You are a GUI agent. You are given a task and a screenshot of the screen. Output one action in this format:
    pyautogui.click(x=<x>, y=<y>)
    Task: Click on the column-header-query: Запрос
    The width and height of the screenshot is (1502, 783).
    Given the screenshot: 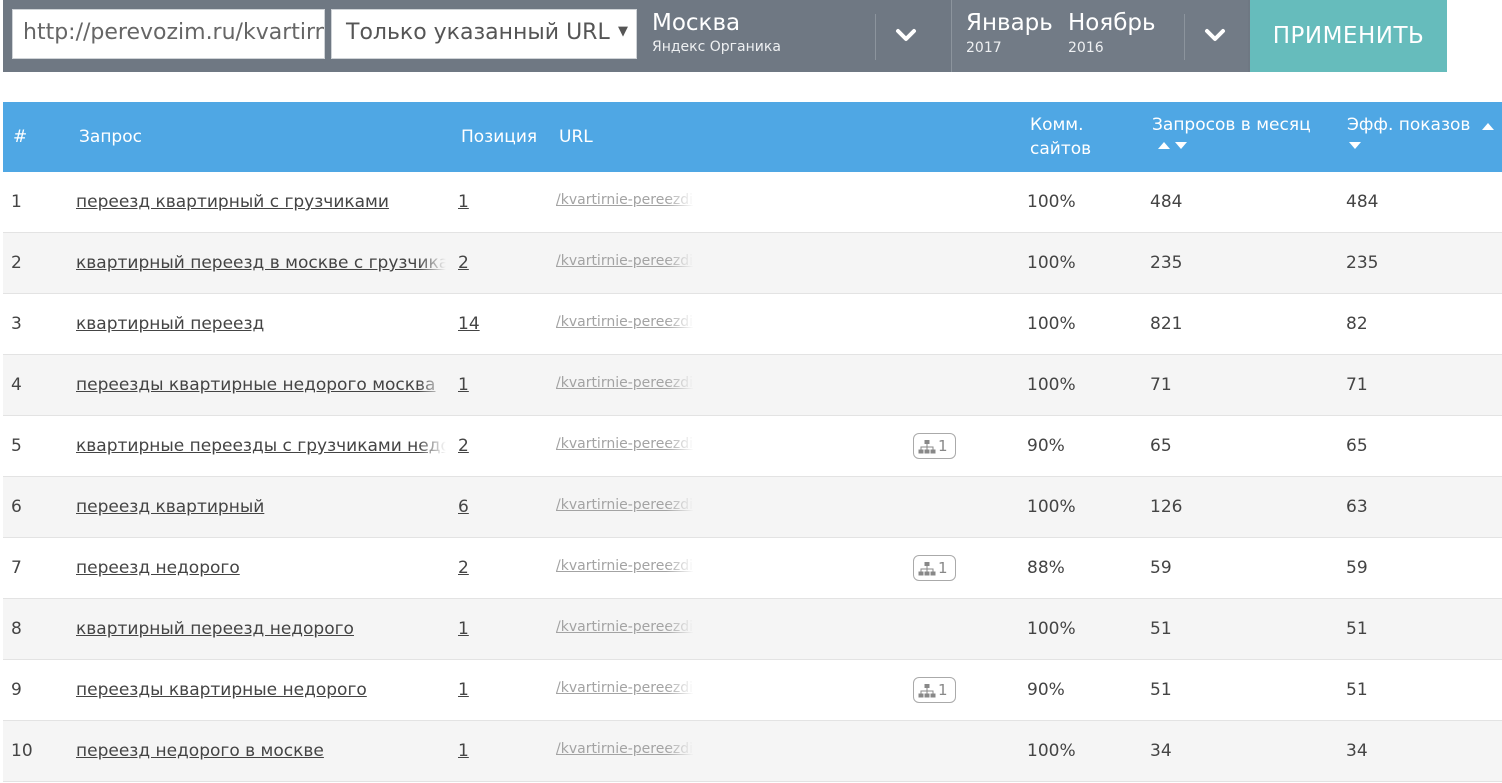 What is the action you would take?
    pyautogui.click(x=110, y=137)
    